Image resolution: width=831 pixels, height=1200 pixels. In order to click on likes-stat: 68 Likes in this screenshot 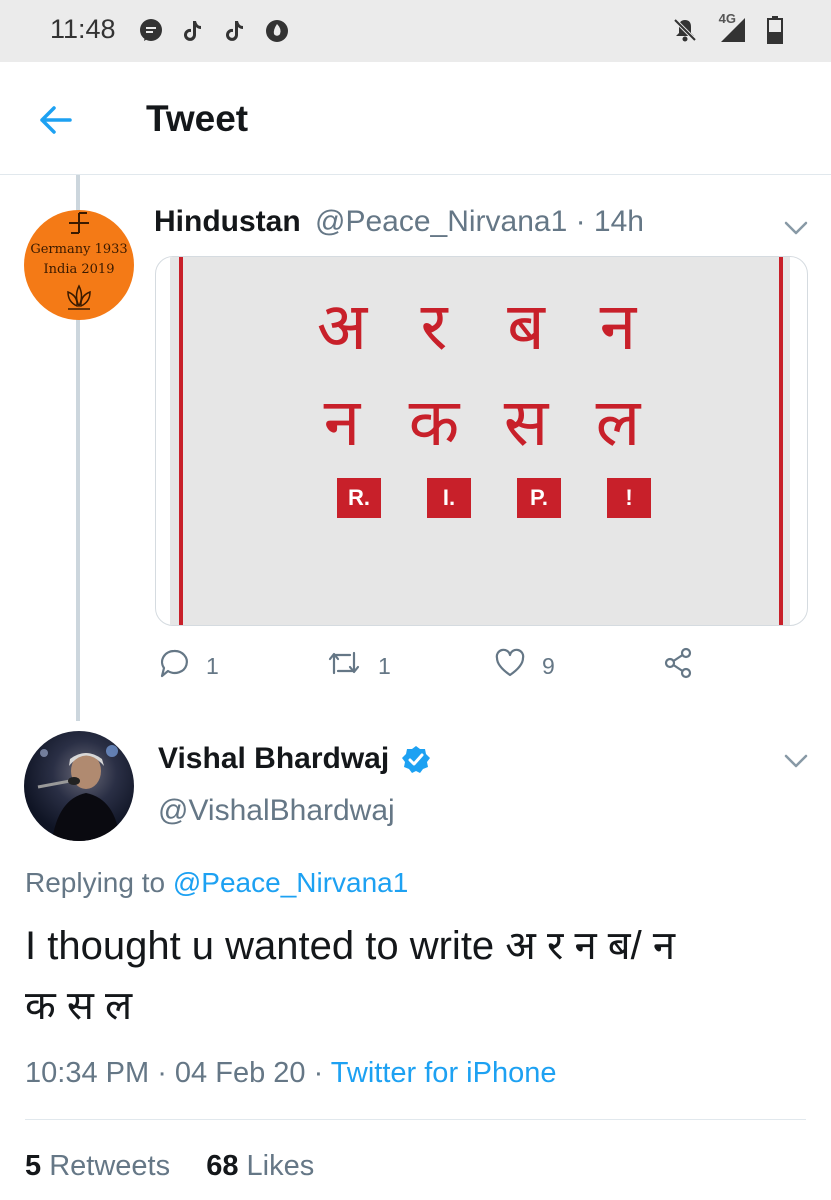, I will do `click(260, 1166)`.